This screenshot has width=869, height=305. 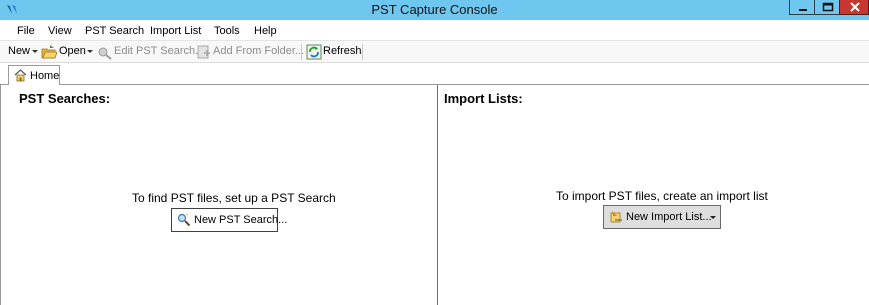 I want to click on add-from-folder-icon, so click(x=203, y=52).